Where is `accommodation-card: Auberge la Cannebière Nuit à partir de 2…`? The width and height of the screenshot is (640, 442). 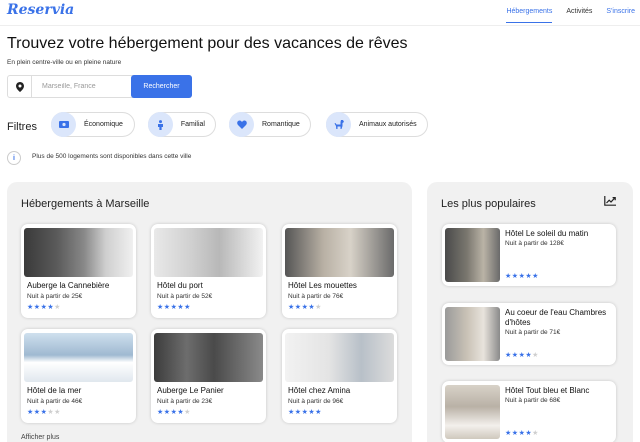
accommodation-card: Auberge la Cannebière Nuit à partir de 2… is located at coordinates (78, 271).